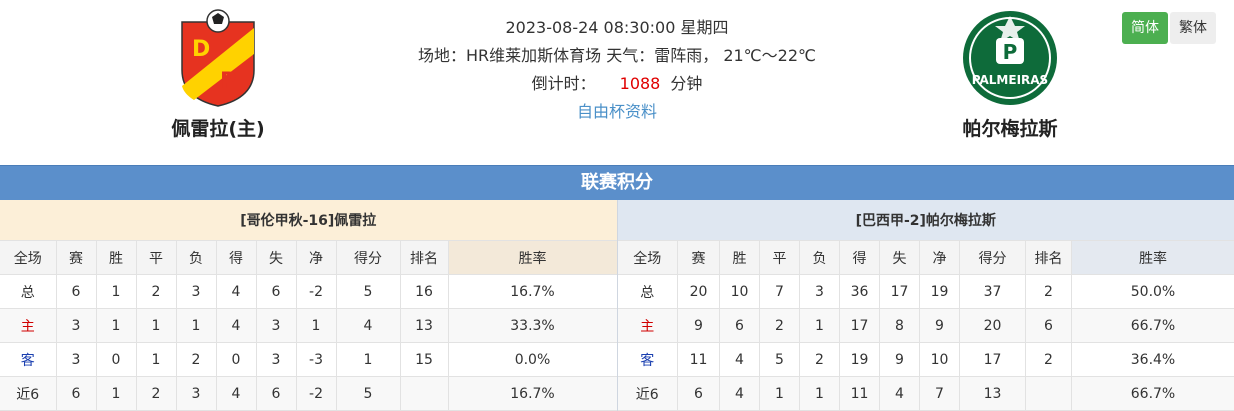 Image resolution: width=1234 pixels, height=411 pixels. I want to click on away-team-name: 帕尔梅拉斯, so click(1010, 127).